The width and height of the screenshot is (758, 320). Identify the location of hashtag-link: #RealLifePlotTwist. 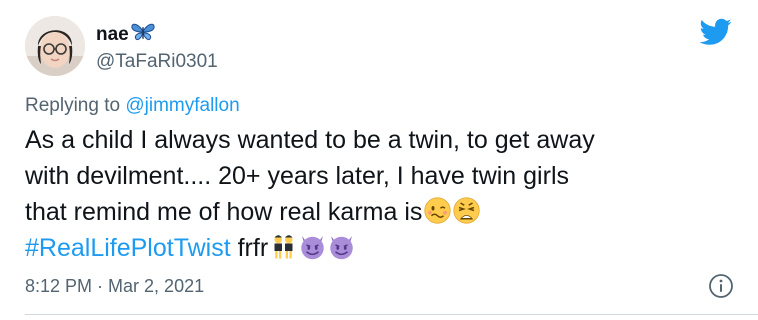
(128, 248).